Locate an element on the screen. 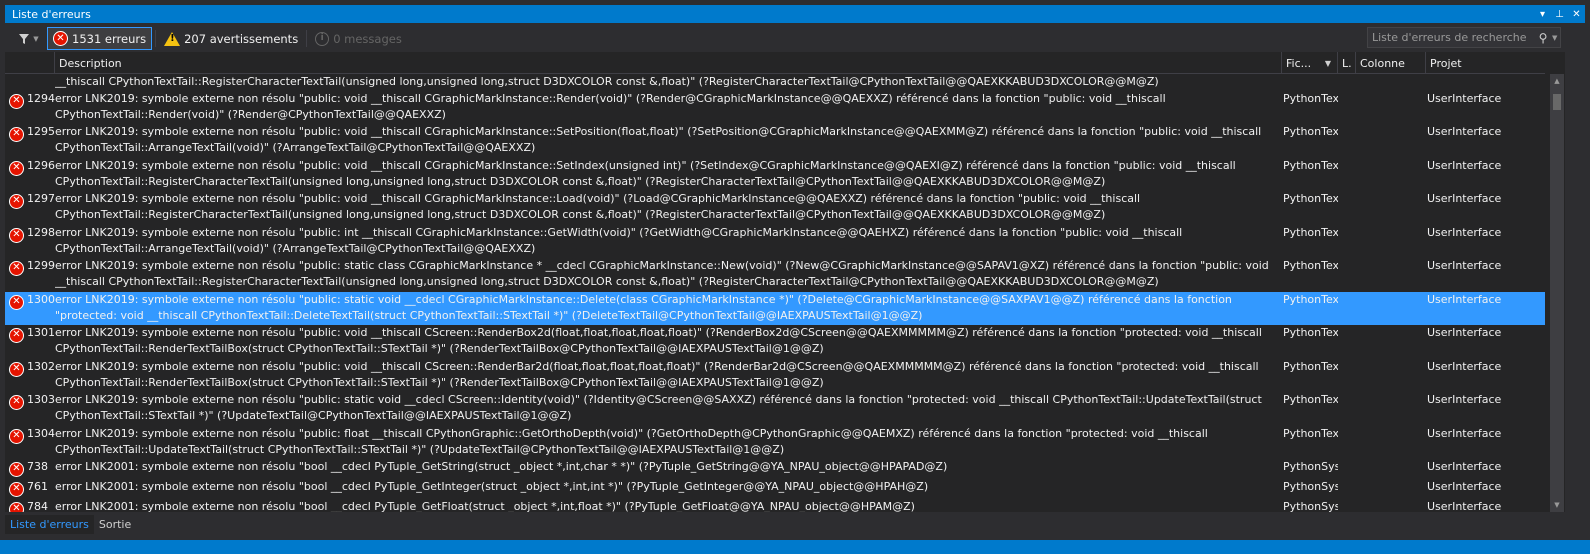 This screenshot has height=554, width=1590. scroll-up-icon: ▲ is located at coordinates (1557, 81).